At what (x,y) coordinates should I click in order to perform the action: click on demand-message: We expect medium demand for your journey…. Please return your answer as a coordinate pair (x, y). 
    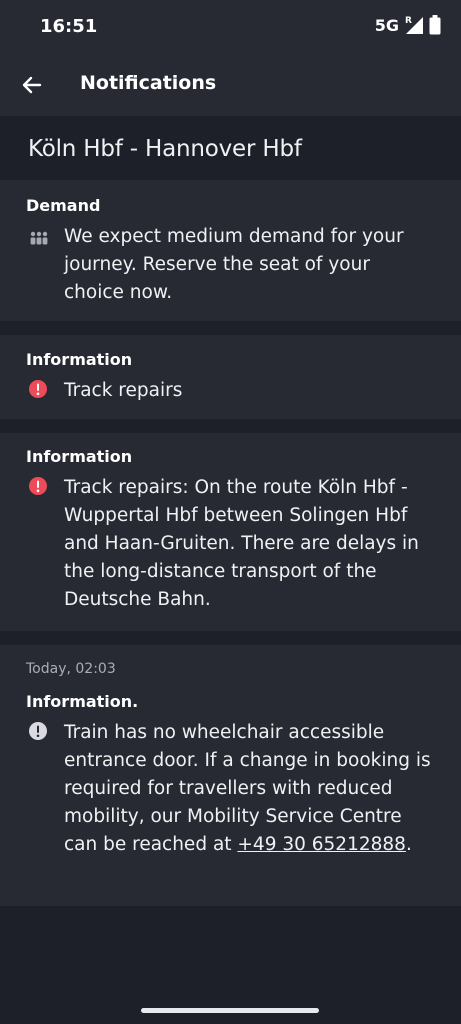
    Looking at the image, I should click on (234, 264).